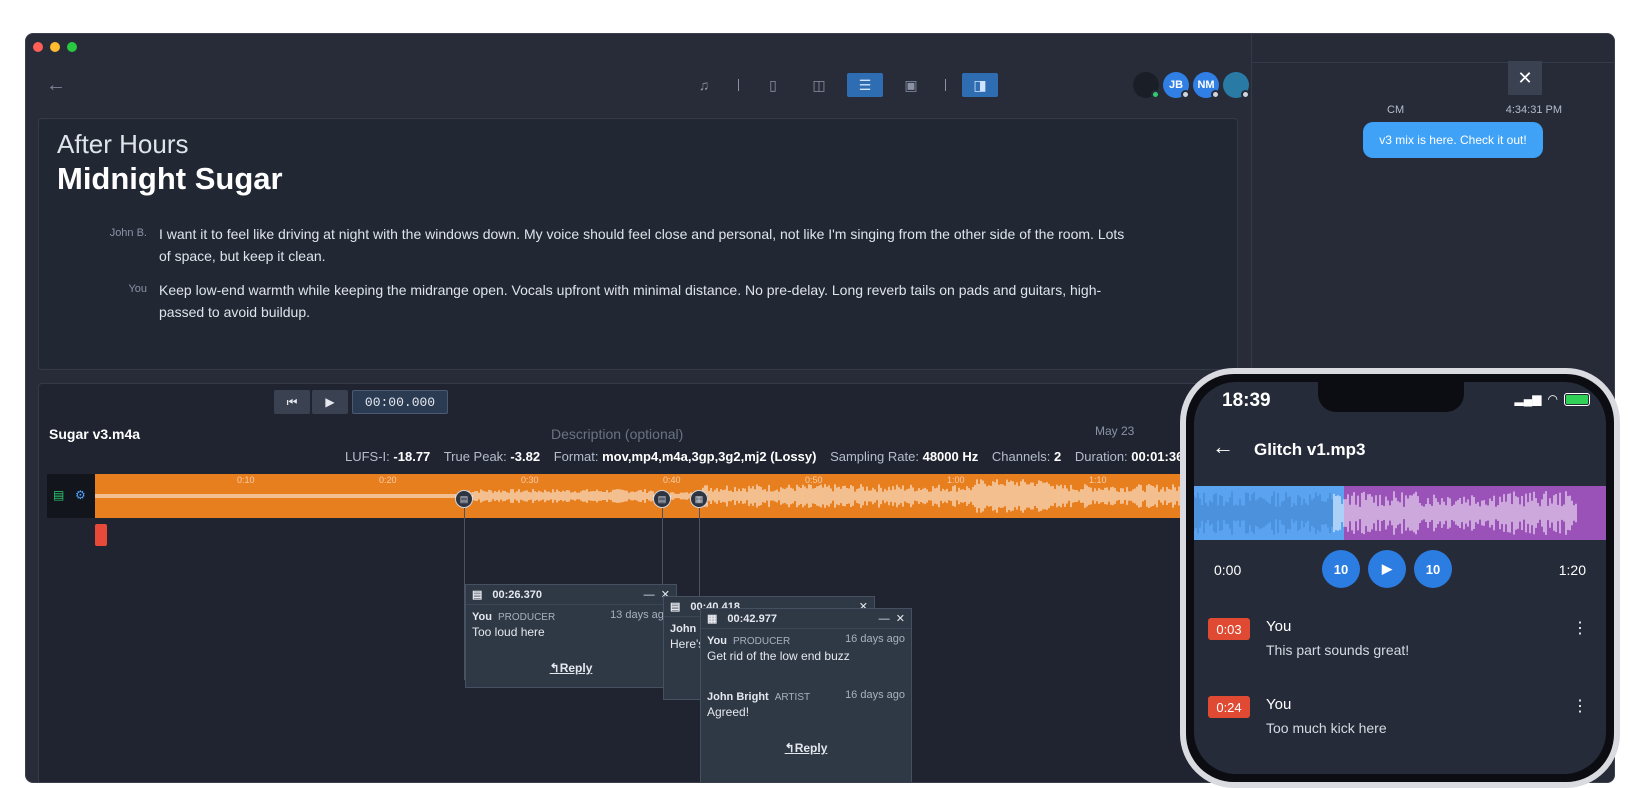 The height and width of the screenshot is (788, 1640). Describe the element at coordinates (1572, 570) in the screenshot. I see `total-duration: 1:20` at that location.